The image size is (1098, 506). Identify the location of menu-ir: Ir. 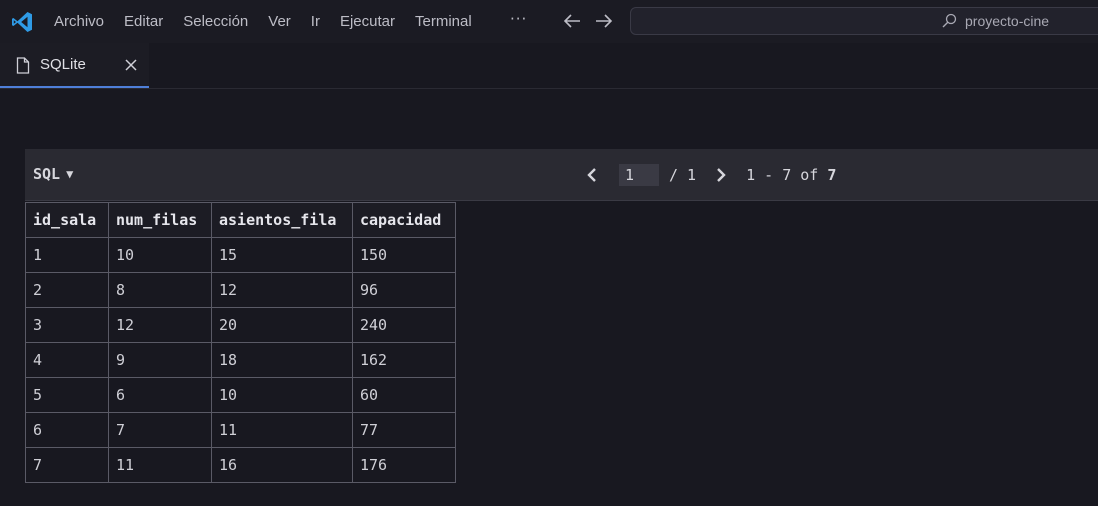
(315, 21).